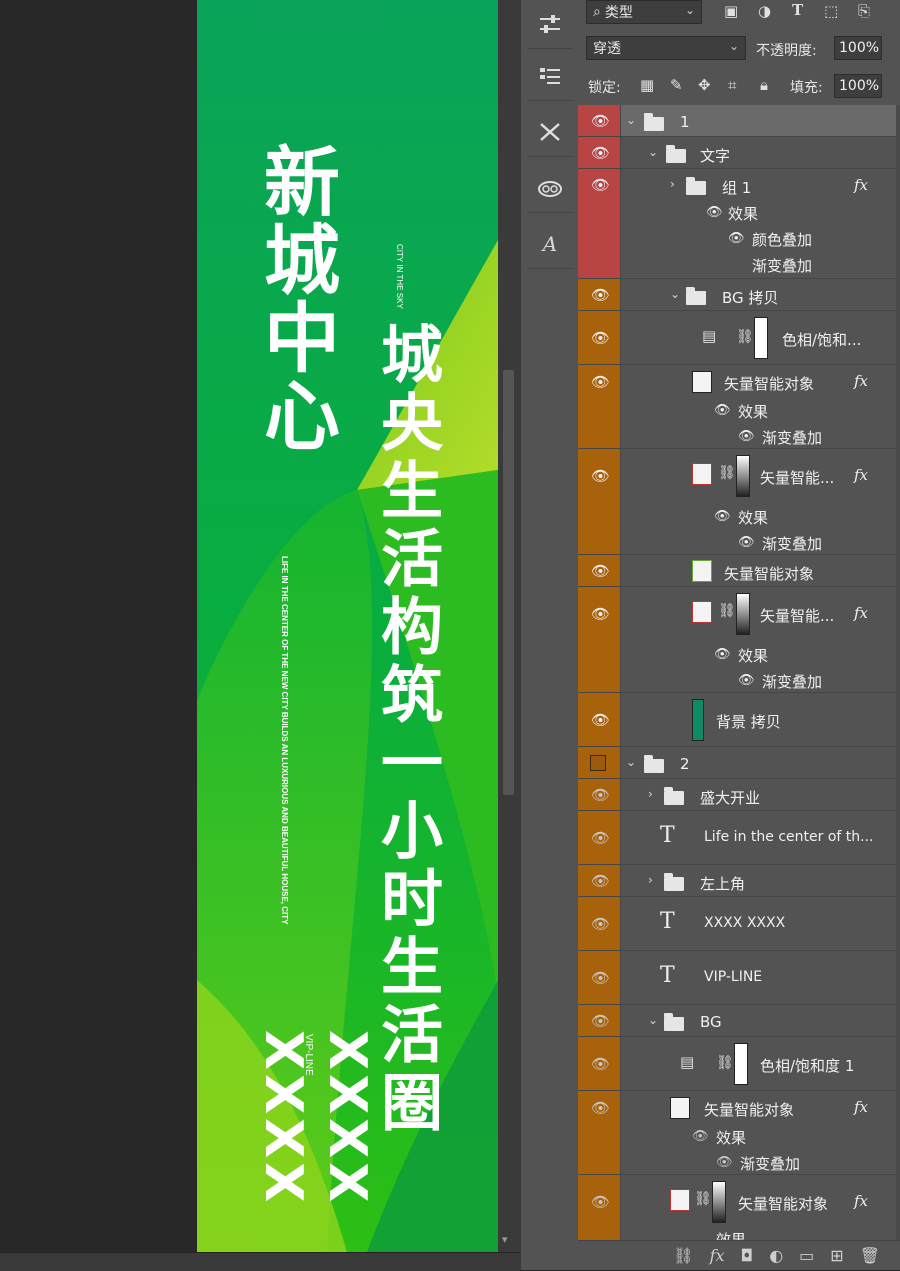 The height and width of the screenshot is (1271, 900). Describe the element at coordinates (737, 720) in the screenshot. I see `layer-background-copy: 👁︎ 背景 拷贝` at that location.